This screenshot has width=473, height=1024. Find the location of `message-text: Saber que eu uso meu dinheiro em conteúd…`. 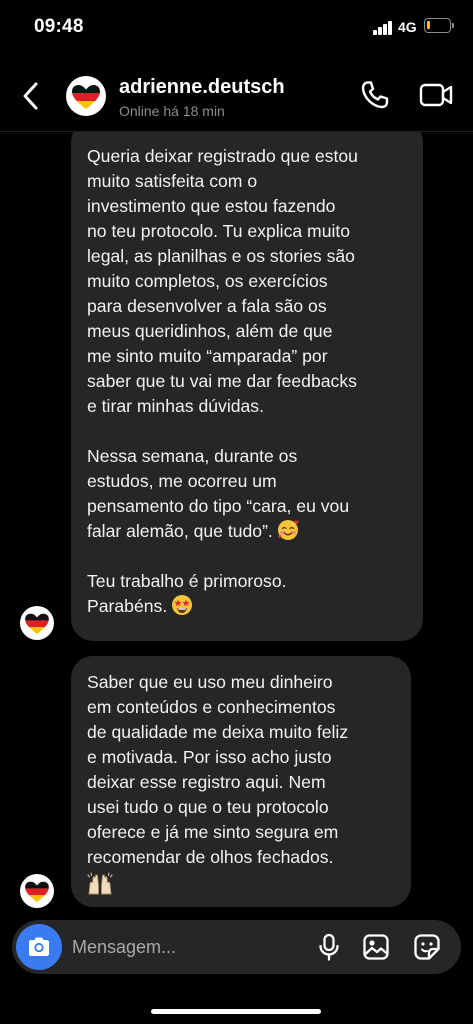

message-text: Saber que eu uso meu dinheiro em conteúd… is located at coordinates (218, 769).